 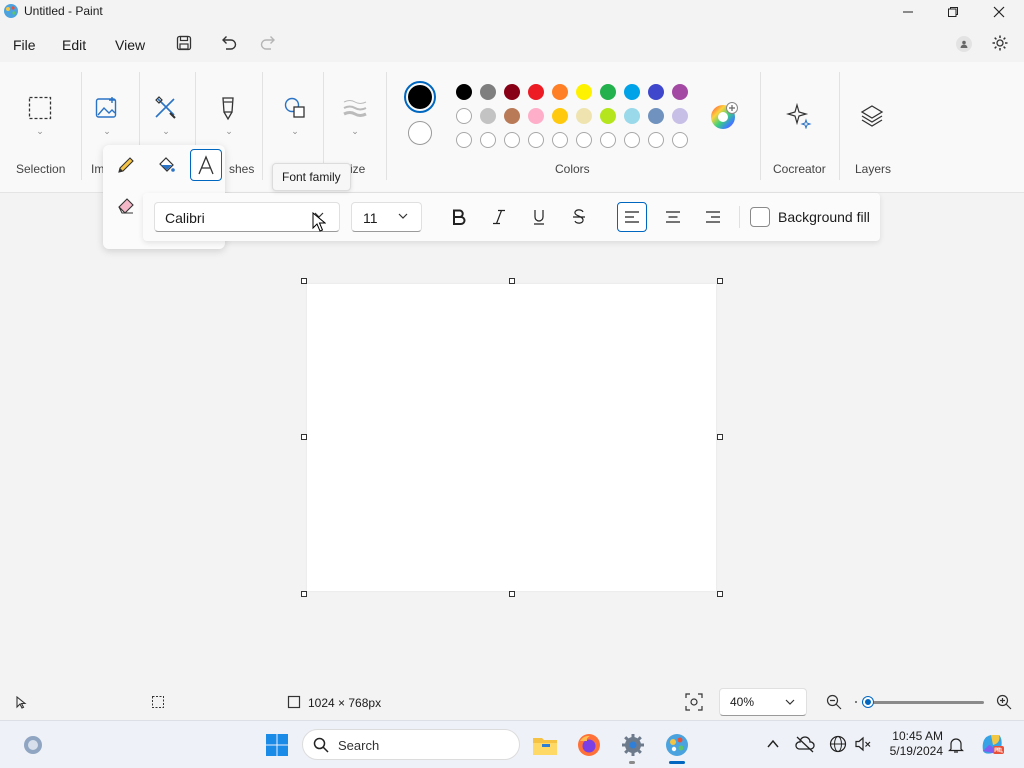 I want to click on eraser-tool, so click(x=126, y=205).